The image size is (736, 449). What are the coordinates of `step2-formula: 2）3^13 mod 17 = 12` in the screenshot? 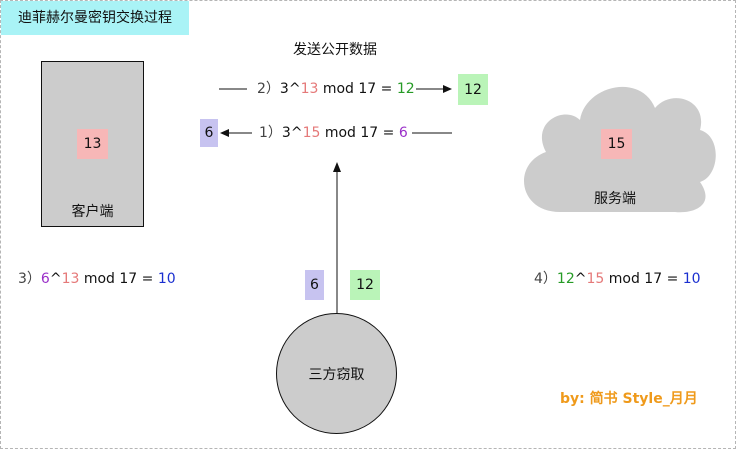 It's located at (336, 89).